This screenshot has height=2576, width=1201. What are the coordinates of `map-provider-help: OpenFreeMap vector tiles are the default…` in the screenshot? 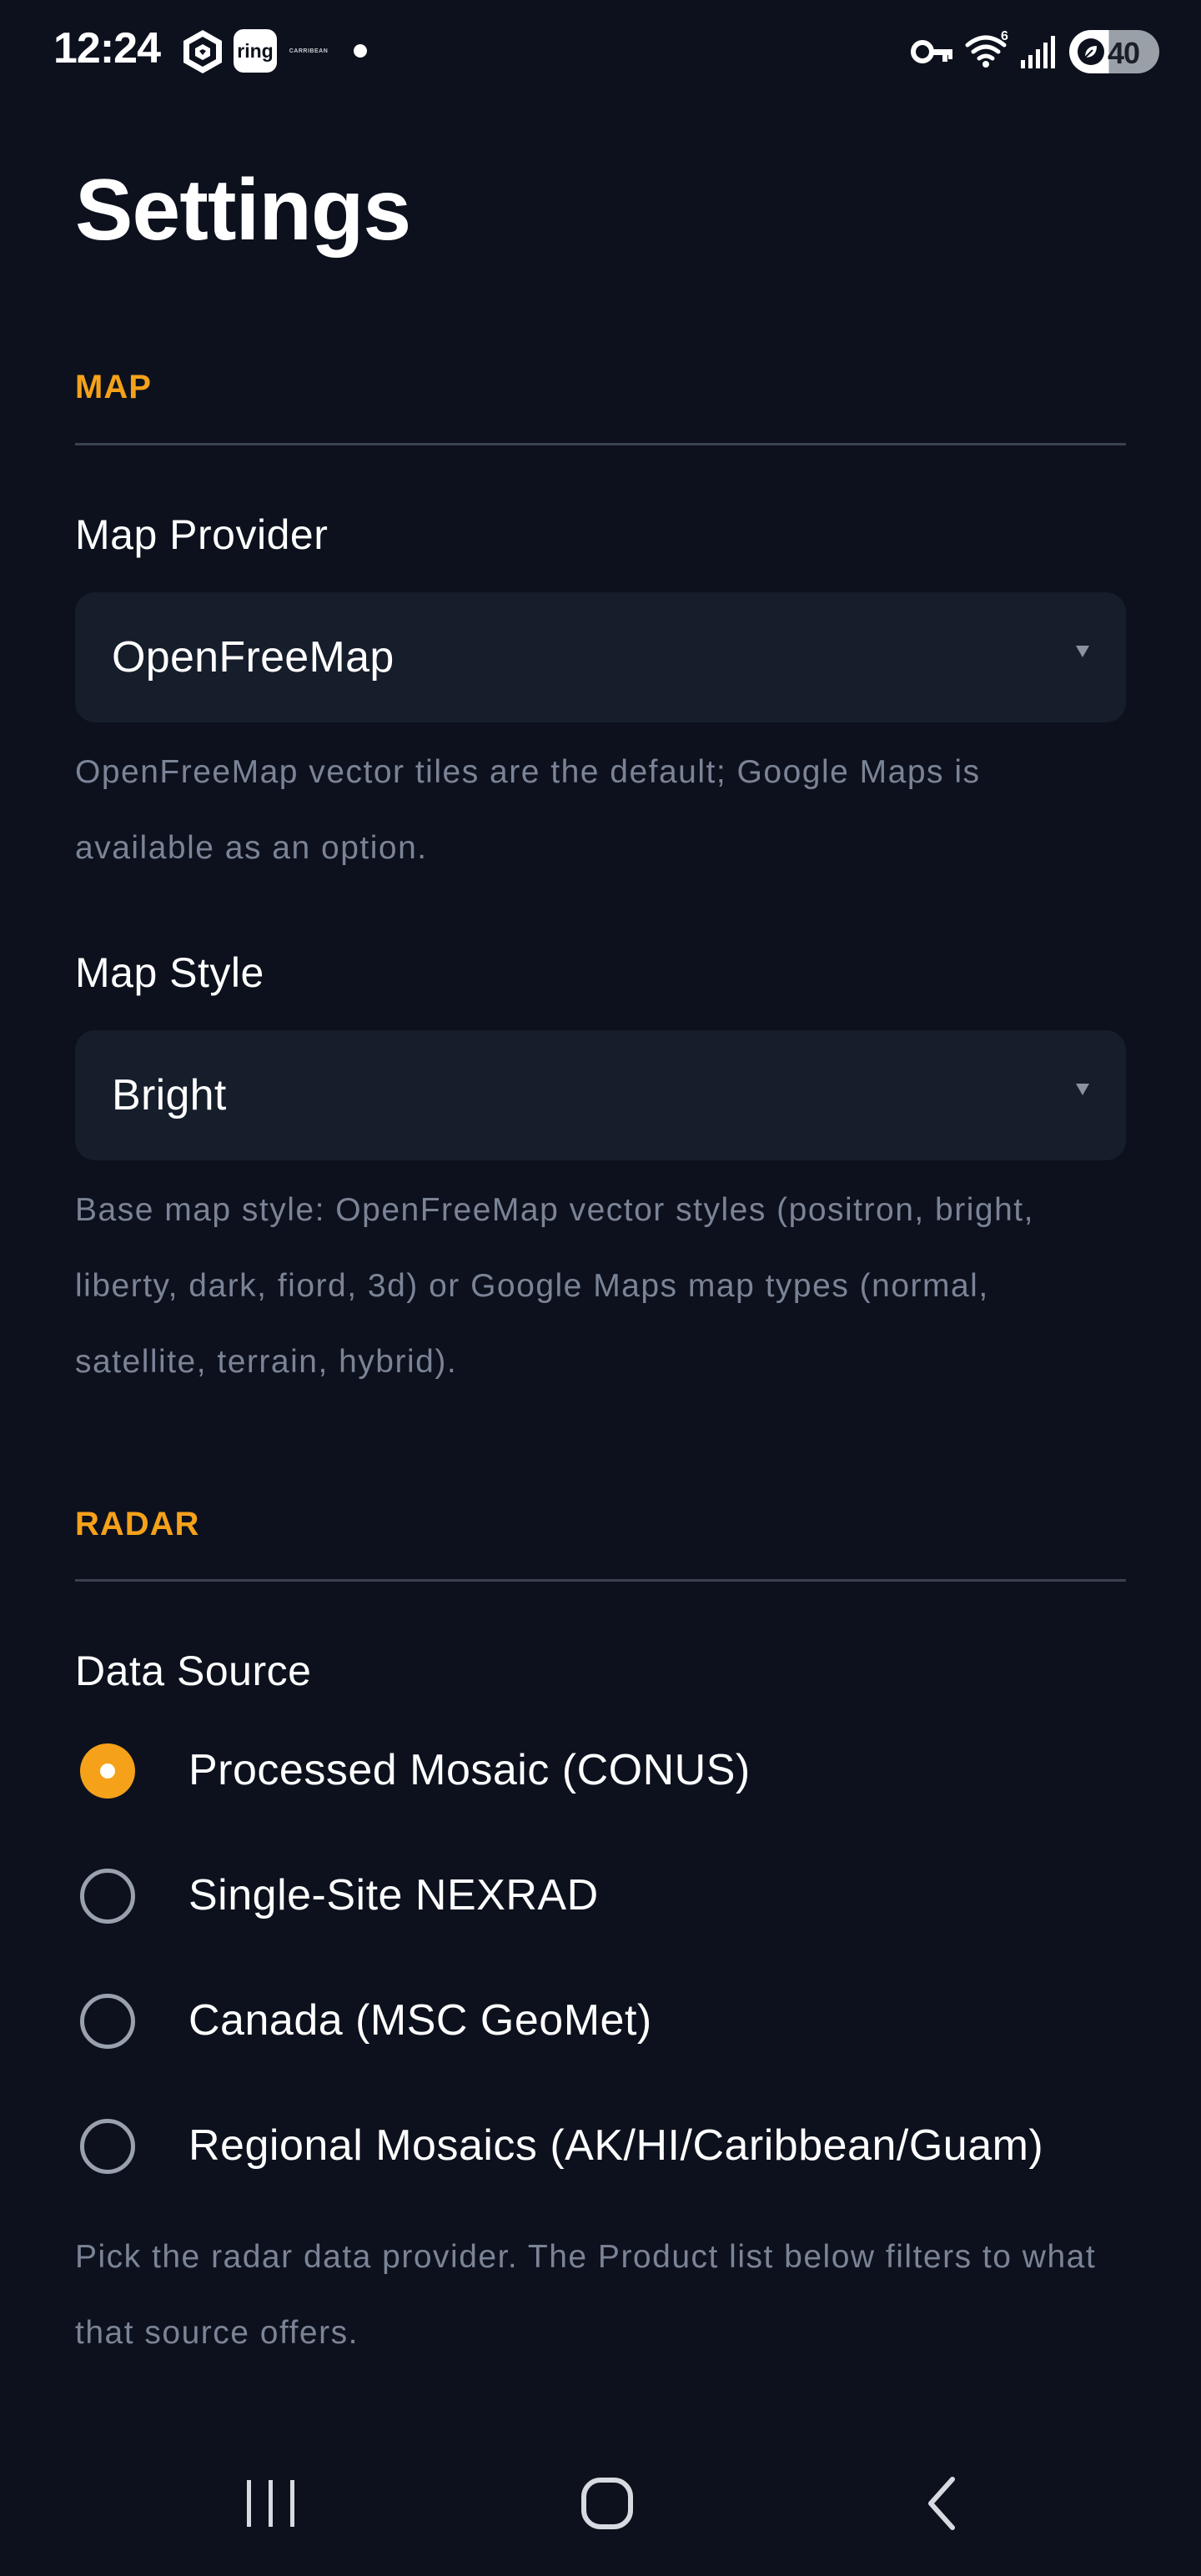 It's located at (528, 810).